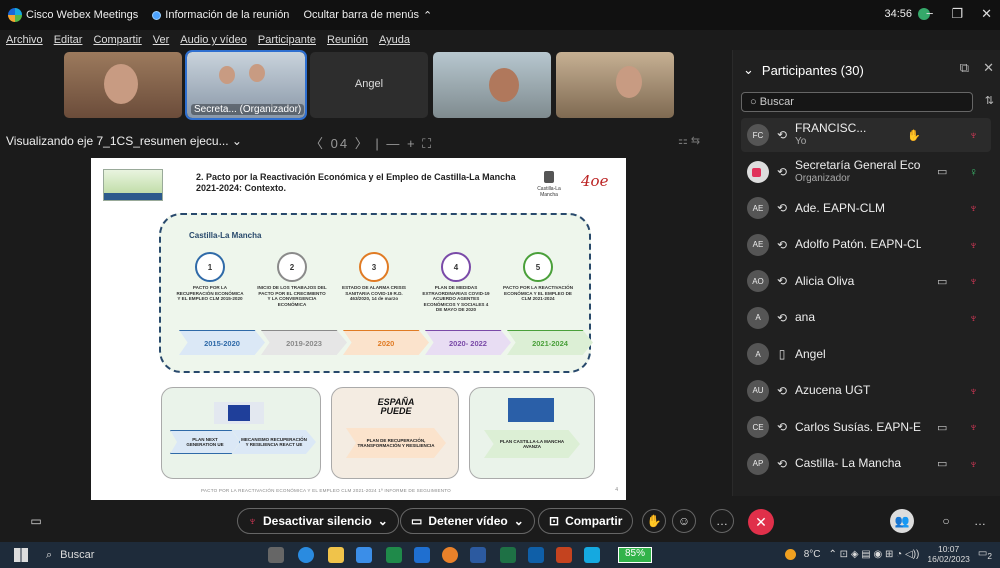  What do you see at coordinates (336, 555) in the screenshot?
I see `explorer-icon` at bounding box center [336, 555].